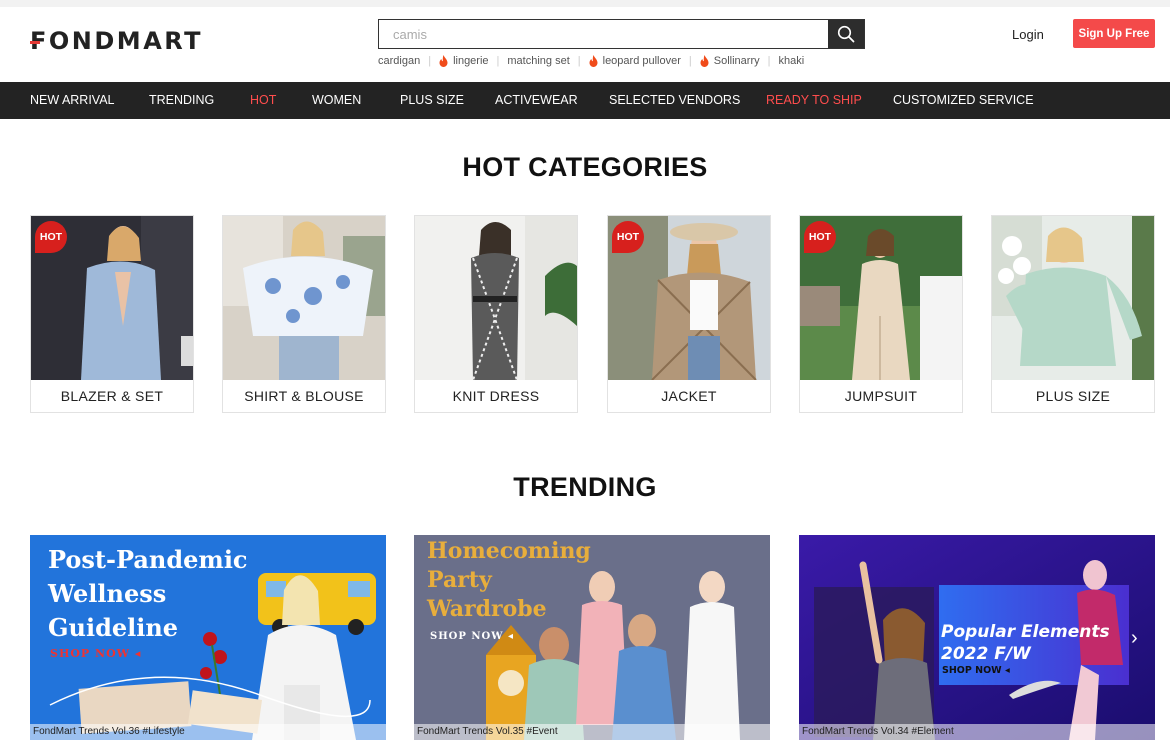 Image resolution: width=1170 pixels, height=755 pixels. Describe the element at coordinates (814, 100) in the screenshot. I see `nav-item-ready-to-ship: READY TO SHIP` at that location.